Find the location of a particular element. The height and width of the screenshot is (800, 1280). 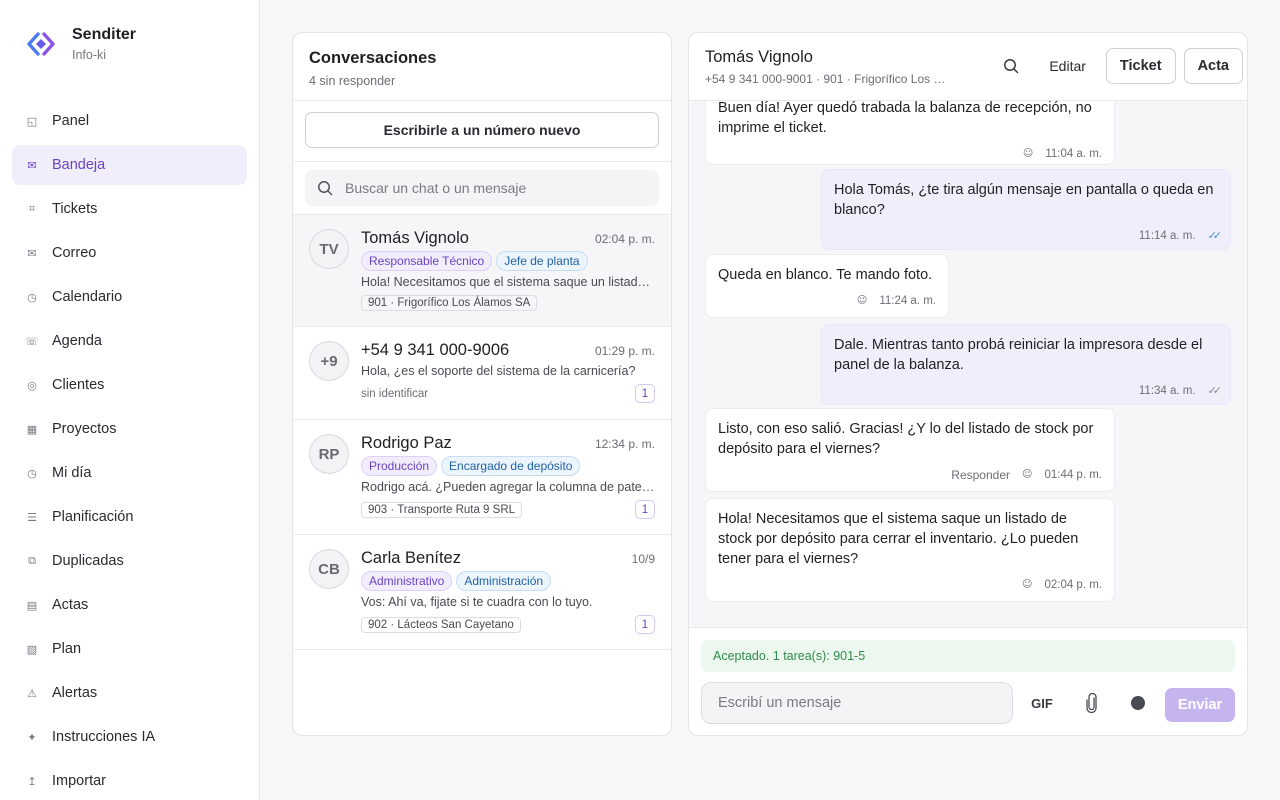

chat-item-header: +54 9 341 000-9006 01:29 p. m. is located at coordinates (508, 350).